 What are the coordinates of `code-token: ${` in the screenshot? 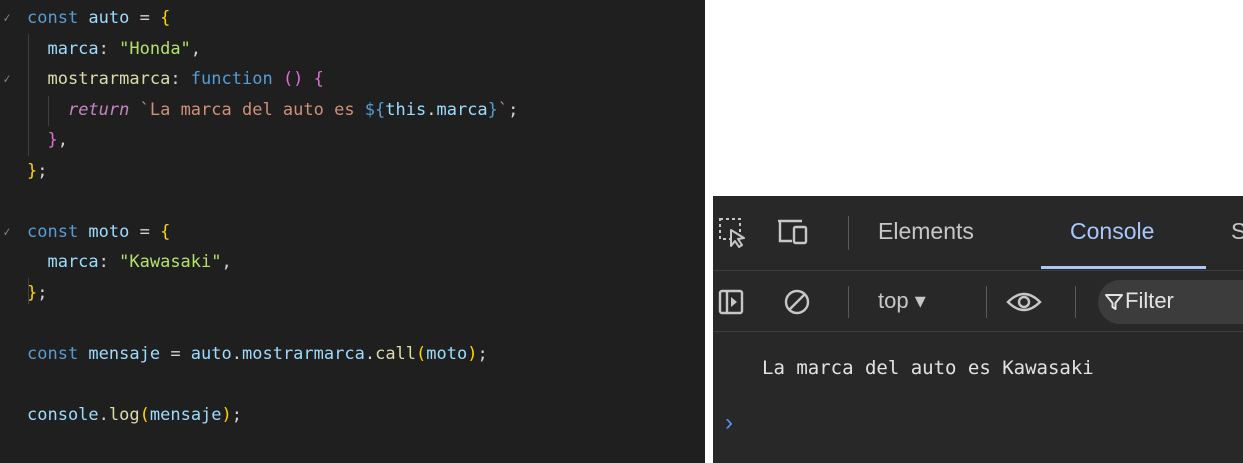 It's located at (375, 109).